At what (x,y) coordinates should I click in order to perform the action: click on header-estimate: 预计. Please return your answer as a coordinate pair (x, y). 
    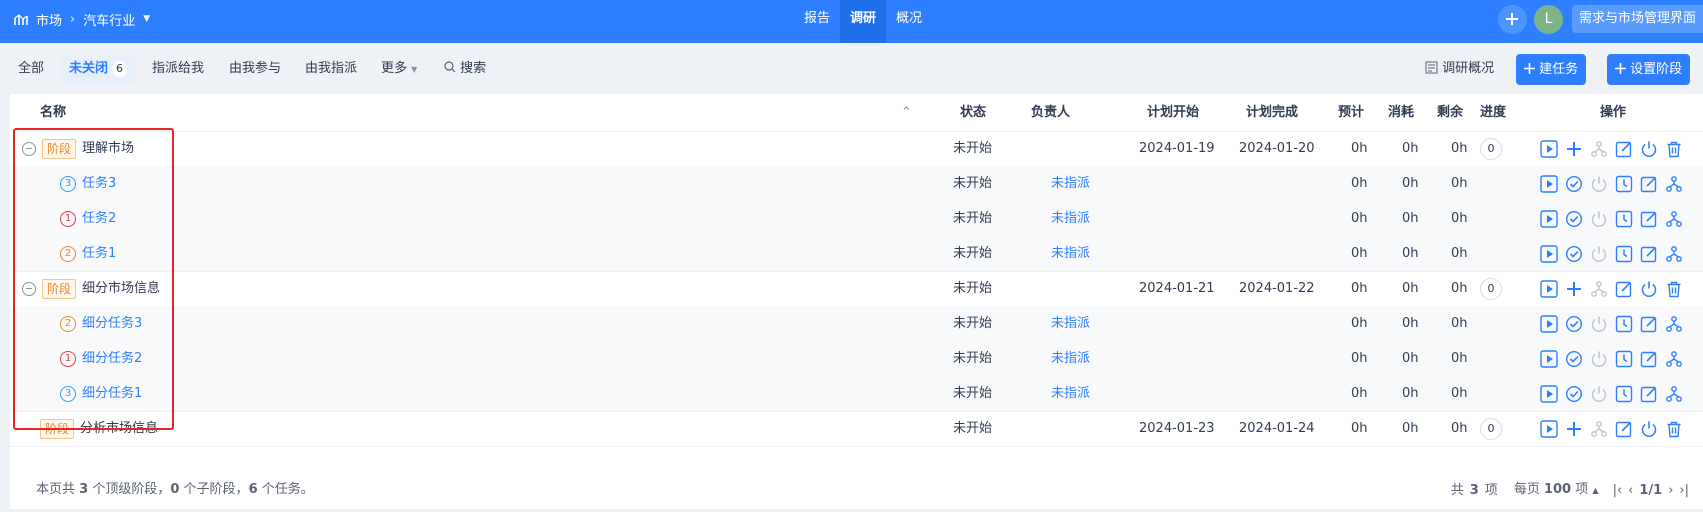
    Looking at the image, I should click on (1351, 112).